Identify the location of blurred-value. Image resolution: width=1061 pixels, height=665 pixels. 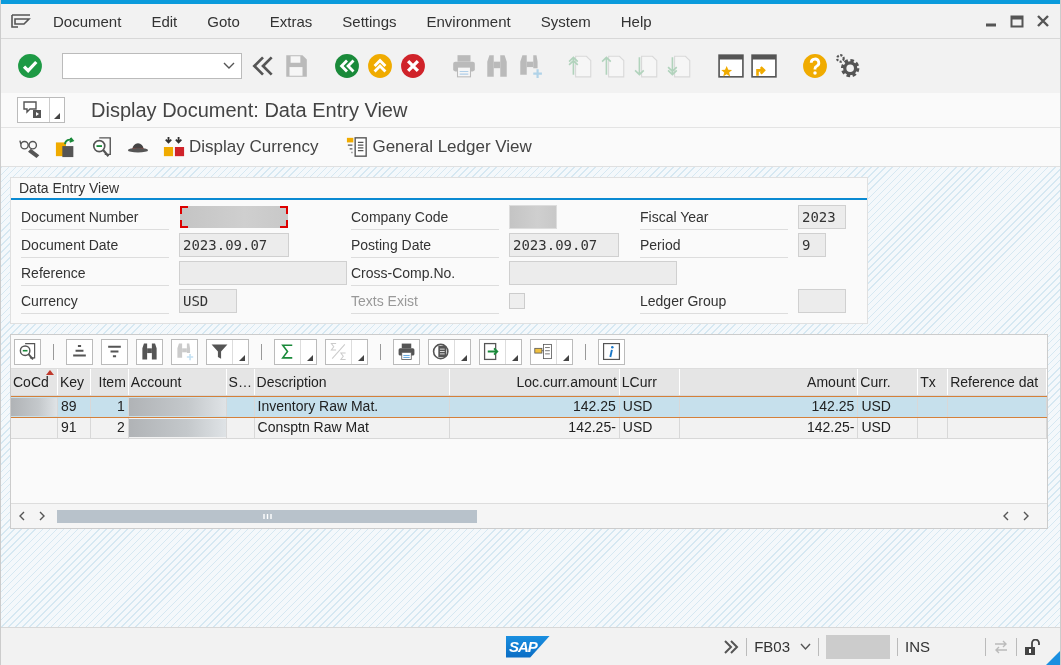
(34, 407).